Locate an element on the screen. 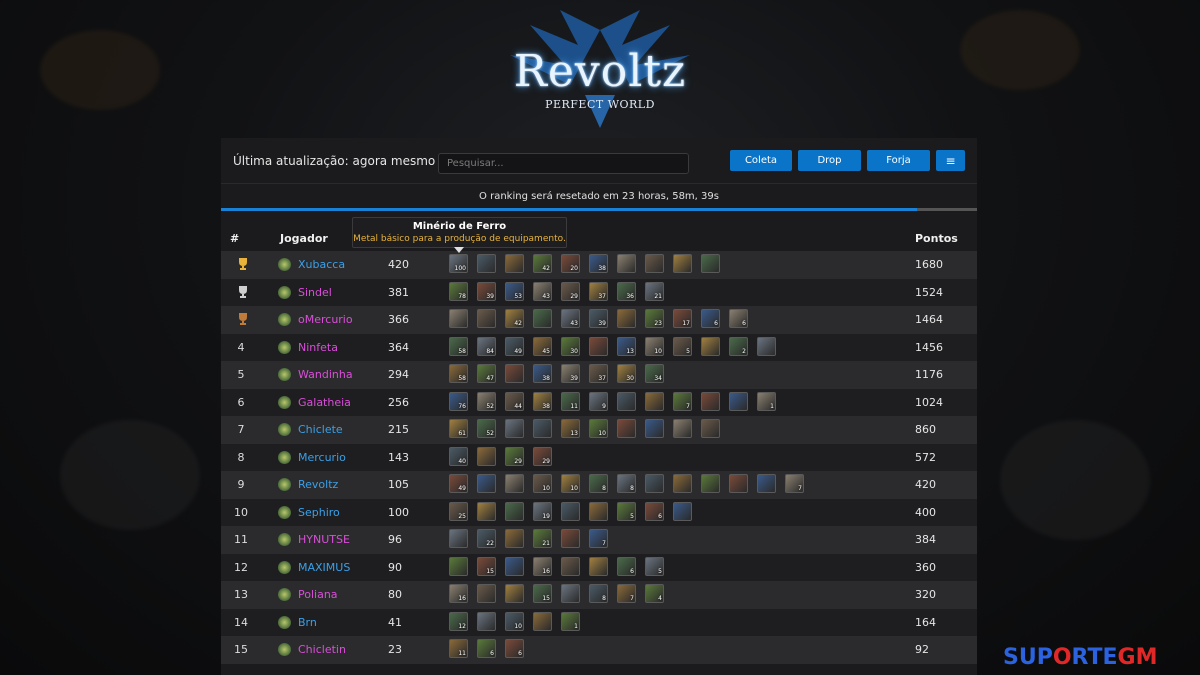 This screenshot has width=1200, height=675. menu-button: ≡ is located at coordinates (950, 160).